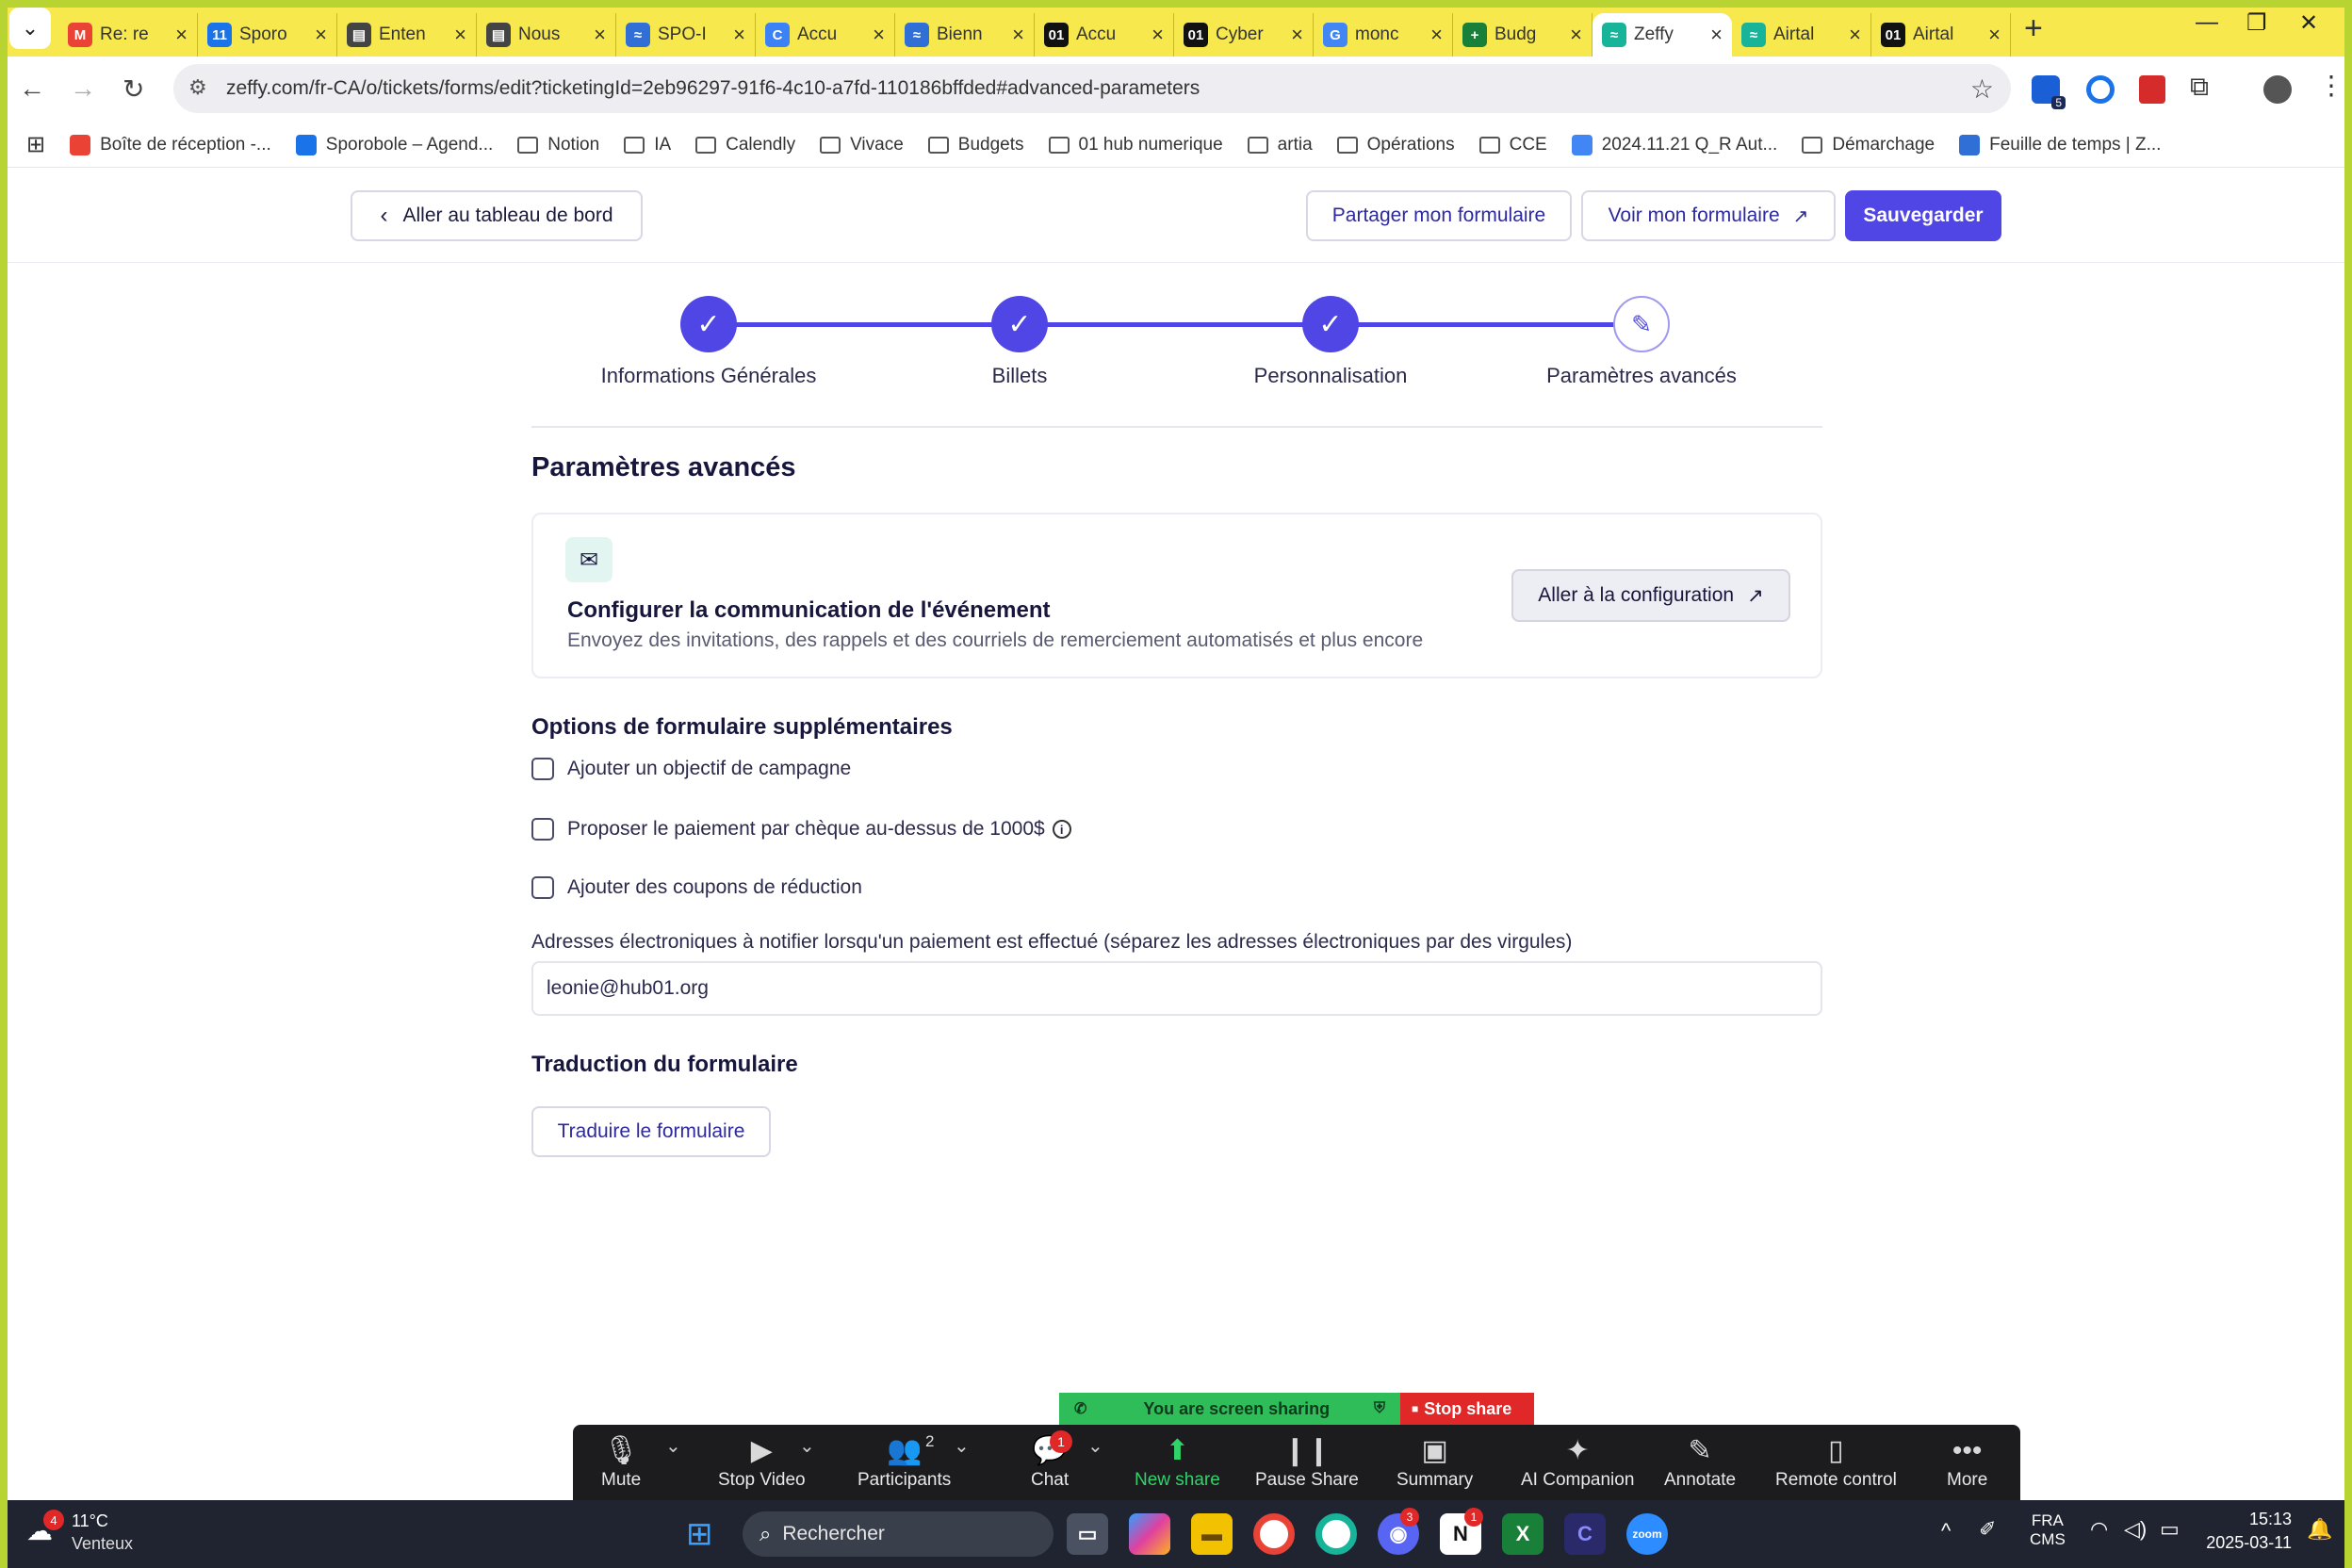 This screenshot has width=2352, height=1568. Describe the element at coordinates (826, 35) in the screenshot. I see `browser-tab: C Accu ×` at that location.